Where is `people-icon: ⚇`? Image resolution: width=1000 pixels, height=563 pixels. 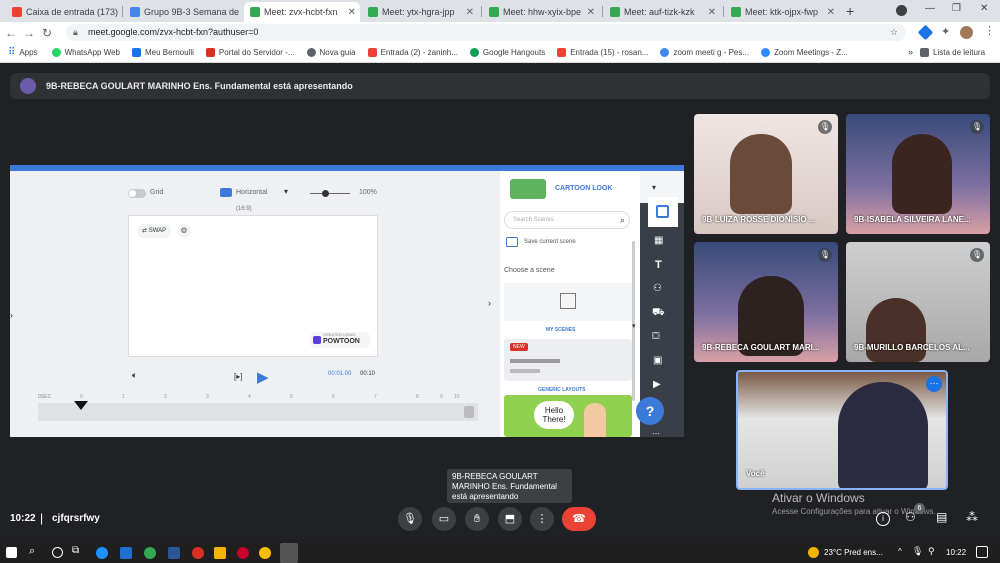
people-icon: ⚇ is located at coordinates (910, 517).